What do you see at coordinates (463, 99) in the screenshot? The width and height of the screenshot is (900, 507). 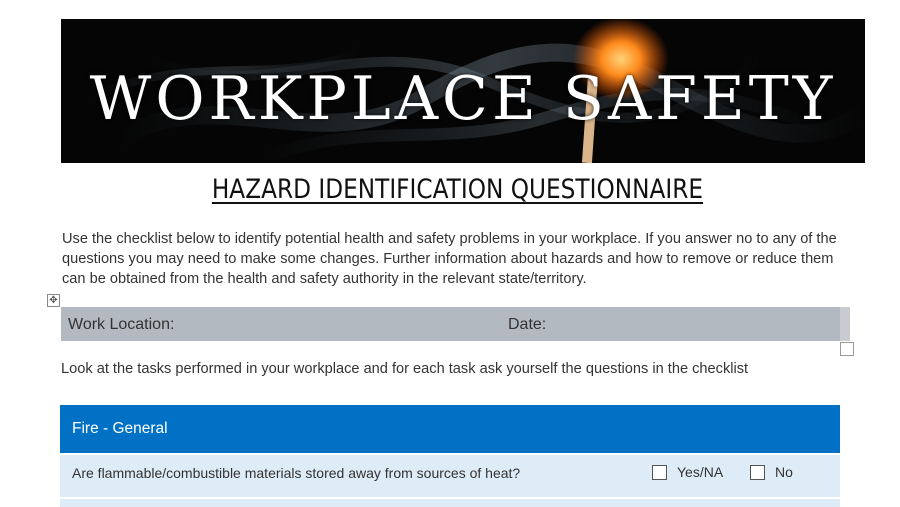 I see `banner-title: WORKPLACE SAFETY` at bounding box center [463, 99].